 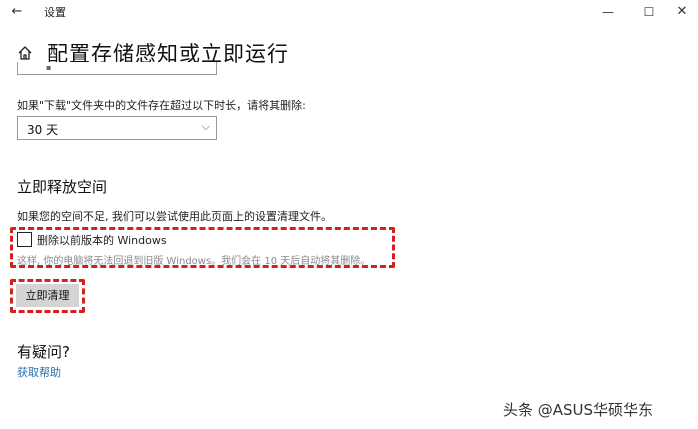 I want to click on dropdown-value: 30 天, so click(x=43, y=130).